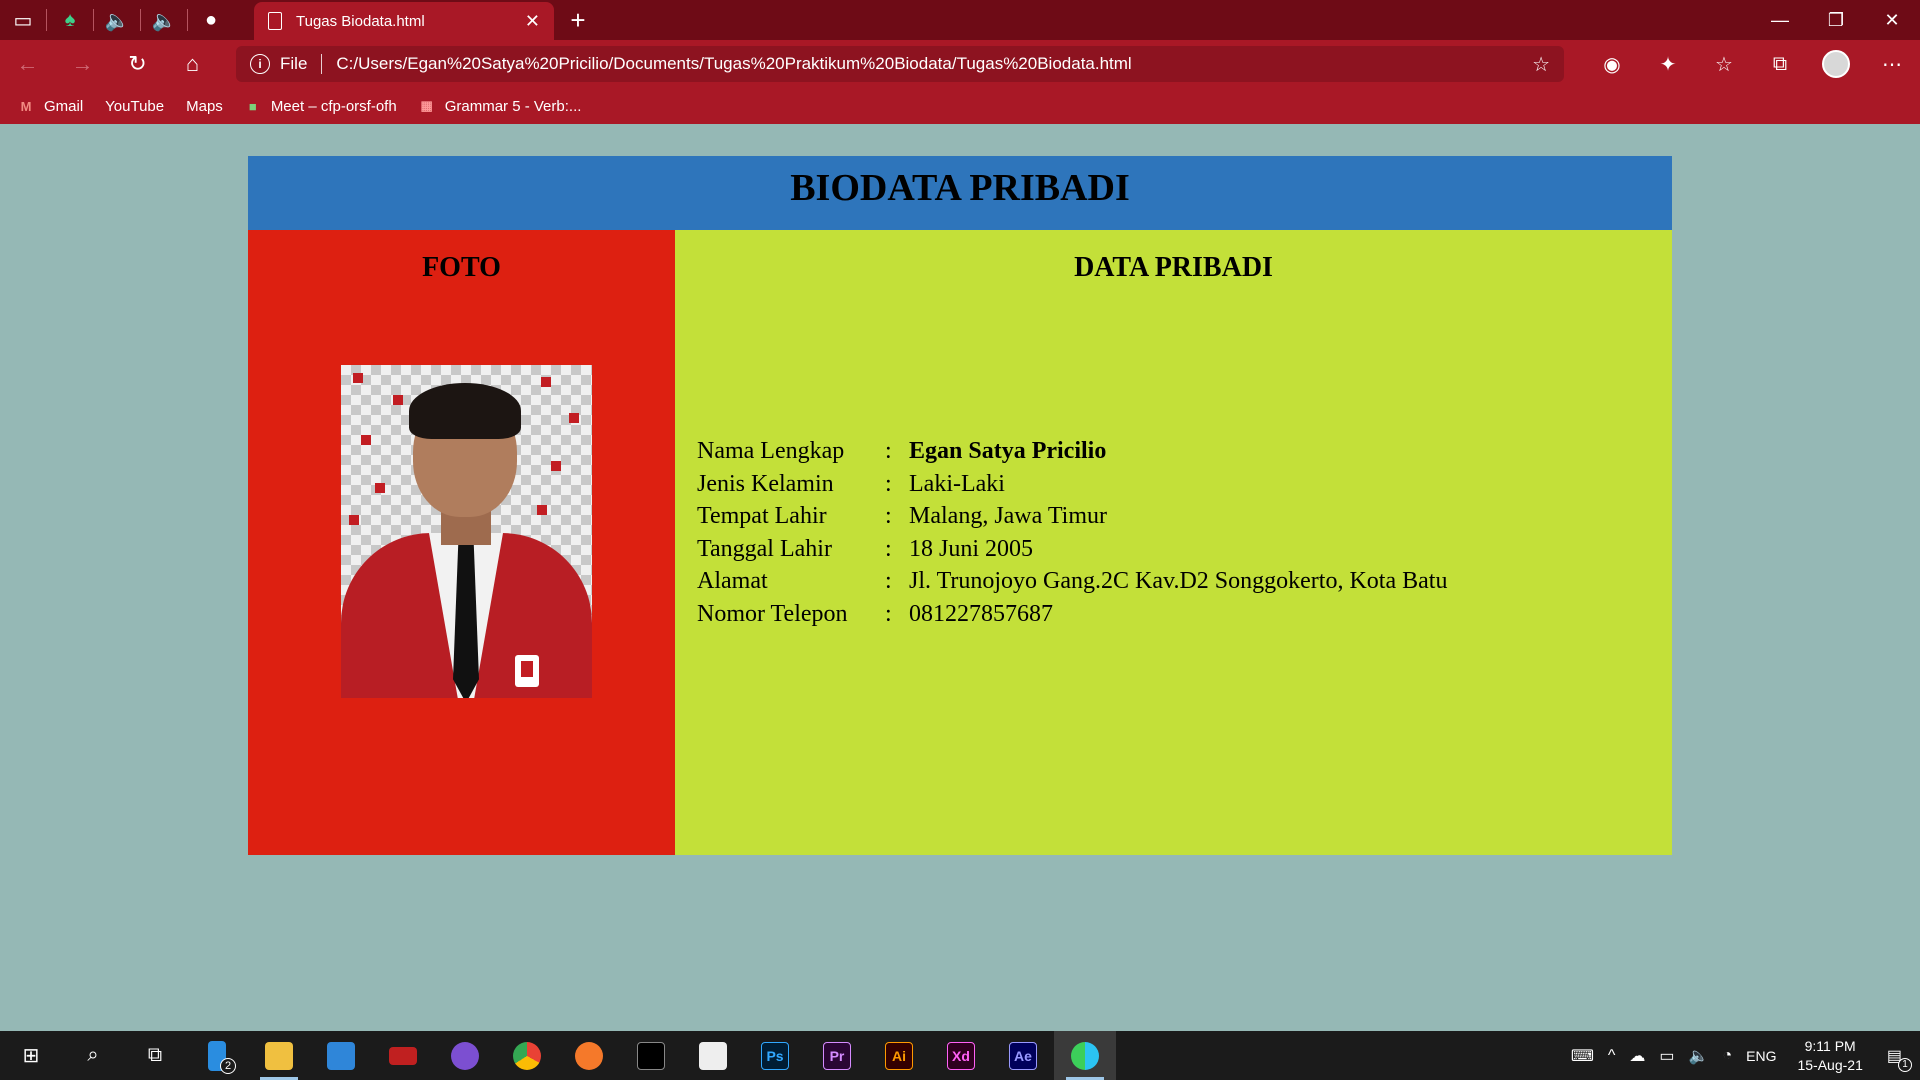  Describe the element at coordinates (1699, 1056) in the screenshot. I see `volume-icon: 🔈` at that location.